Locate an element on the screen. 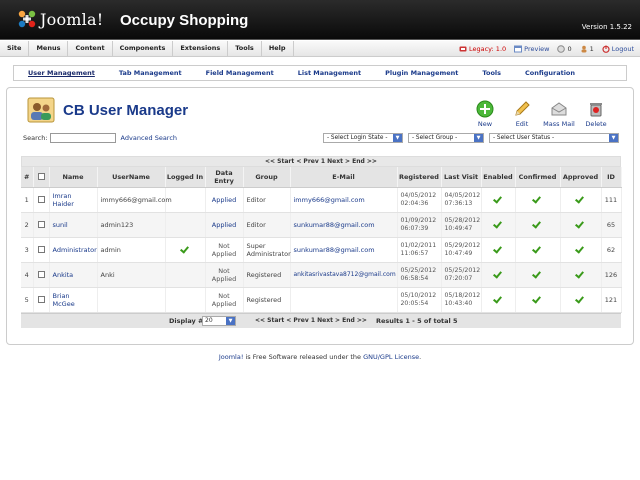 The image size is (640, 480). messages-count: 0 is located at coordinates (564, 49).